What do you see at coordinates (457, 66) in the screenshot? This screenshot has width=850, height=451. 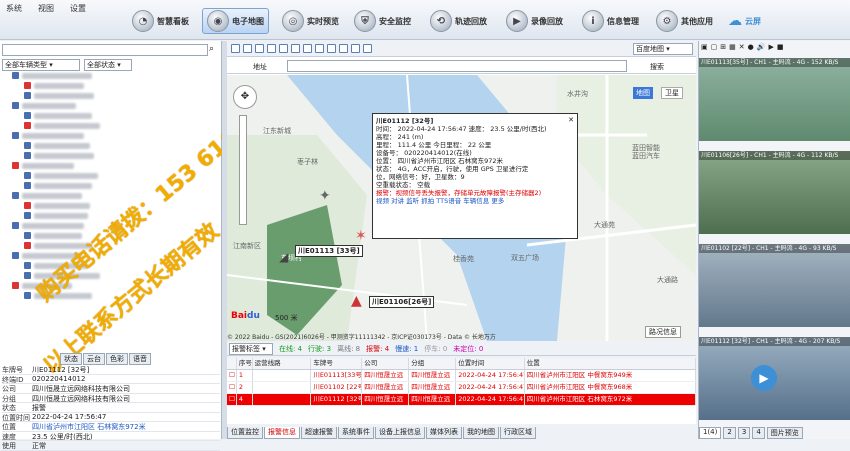 I see `address-input` at bounding box center [457, 66].